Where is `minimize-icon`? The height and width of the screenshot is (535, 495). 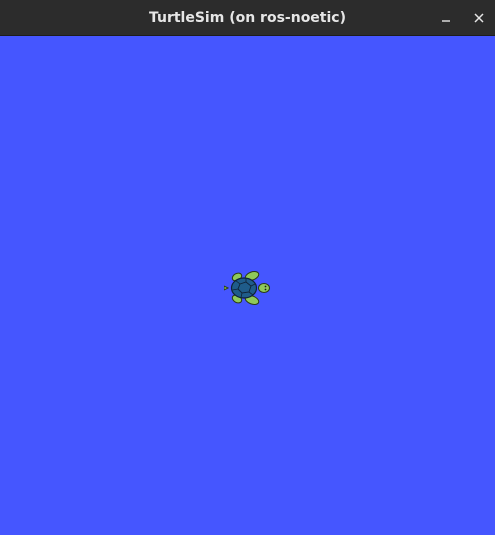 minimize-icon is located at coordinates (446, 21).